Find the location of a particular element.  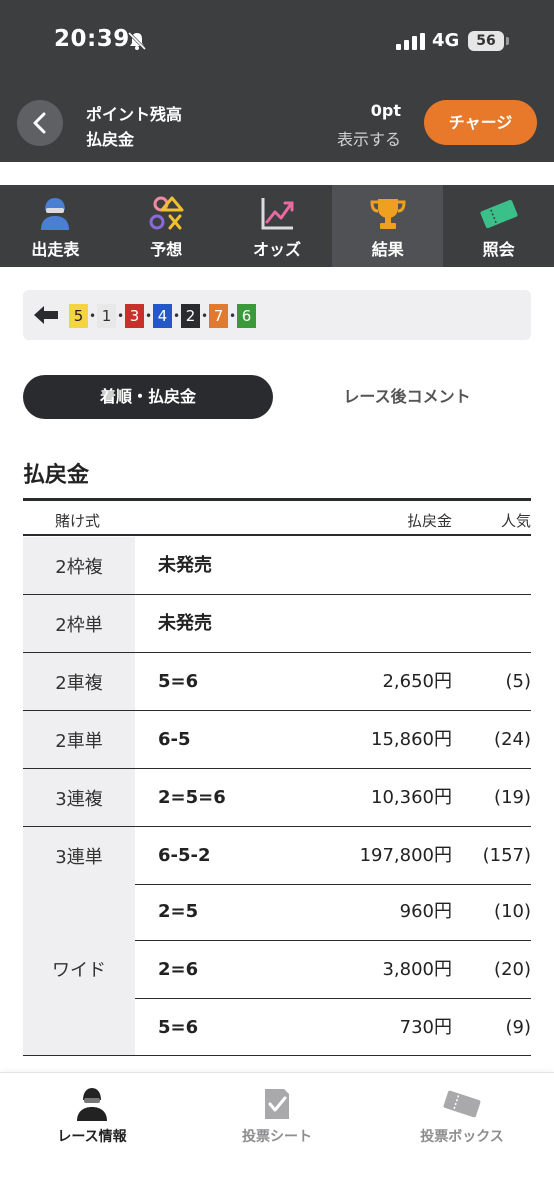

table-header: 賭け式 払戻金 人気 is located at coordinates (277, 518).